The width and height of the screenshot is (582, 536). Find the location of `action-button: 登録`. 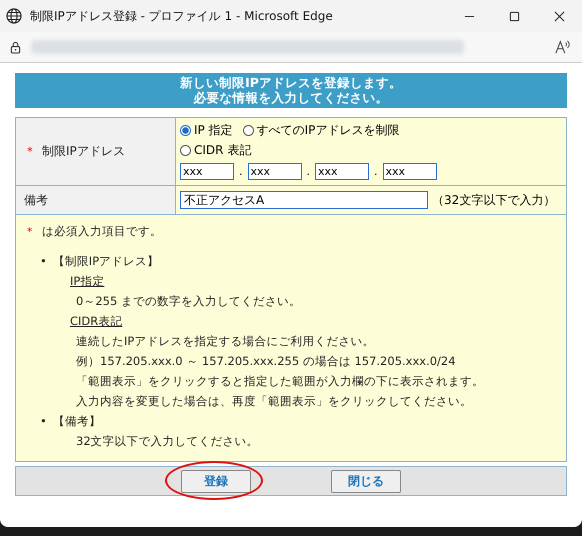

action-button: 登録 is located at coordinates (216, 481).